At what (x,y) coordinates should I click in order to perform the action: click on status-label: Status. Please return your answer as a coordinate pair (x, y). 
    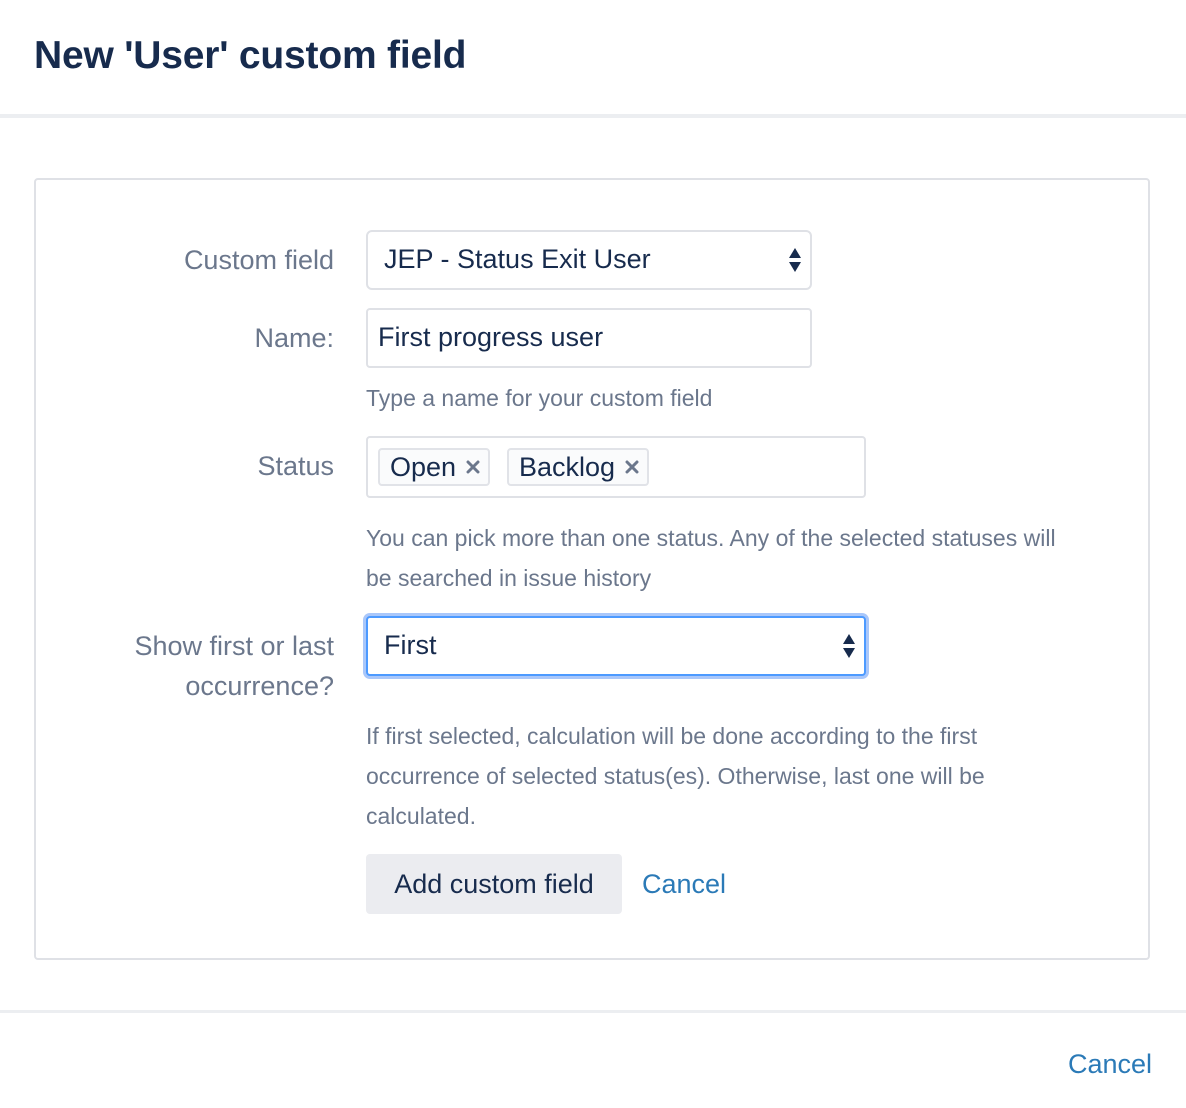
    Looking at the image, I should click on (295, 466).